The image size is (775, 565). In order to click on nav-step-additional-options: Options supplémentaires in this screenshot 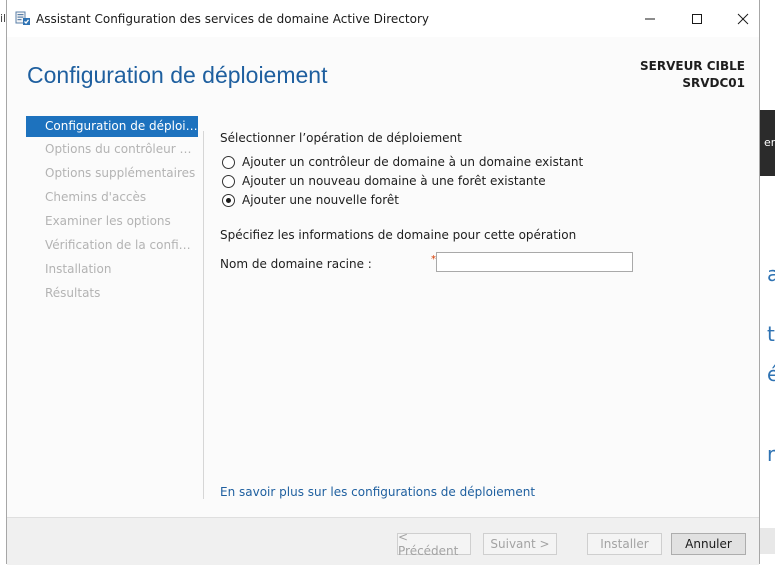, I will do `click(120, 173)`.